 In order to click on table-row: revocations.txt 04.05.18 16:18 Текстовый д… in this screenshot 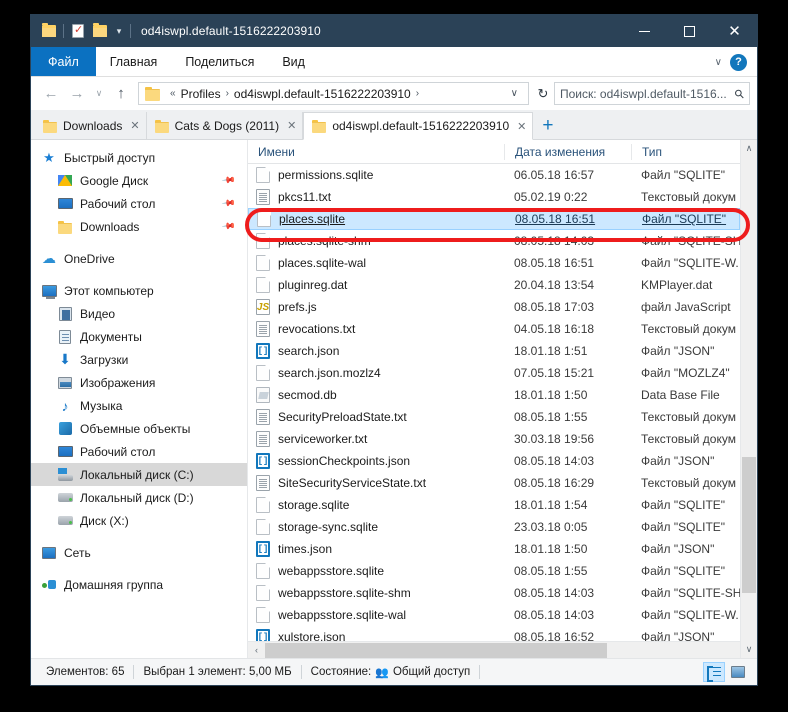, I will do `click(494, 329)`.